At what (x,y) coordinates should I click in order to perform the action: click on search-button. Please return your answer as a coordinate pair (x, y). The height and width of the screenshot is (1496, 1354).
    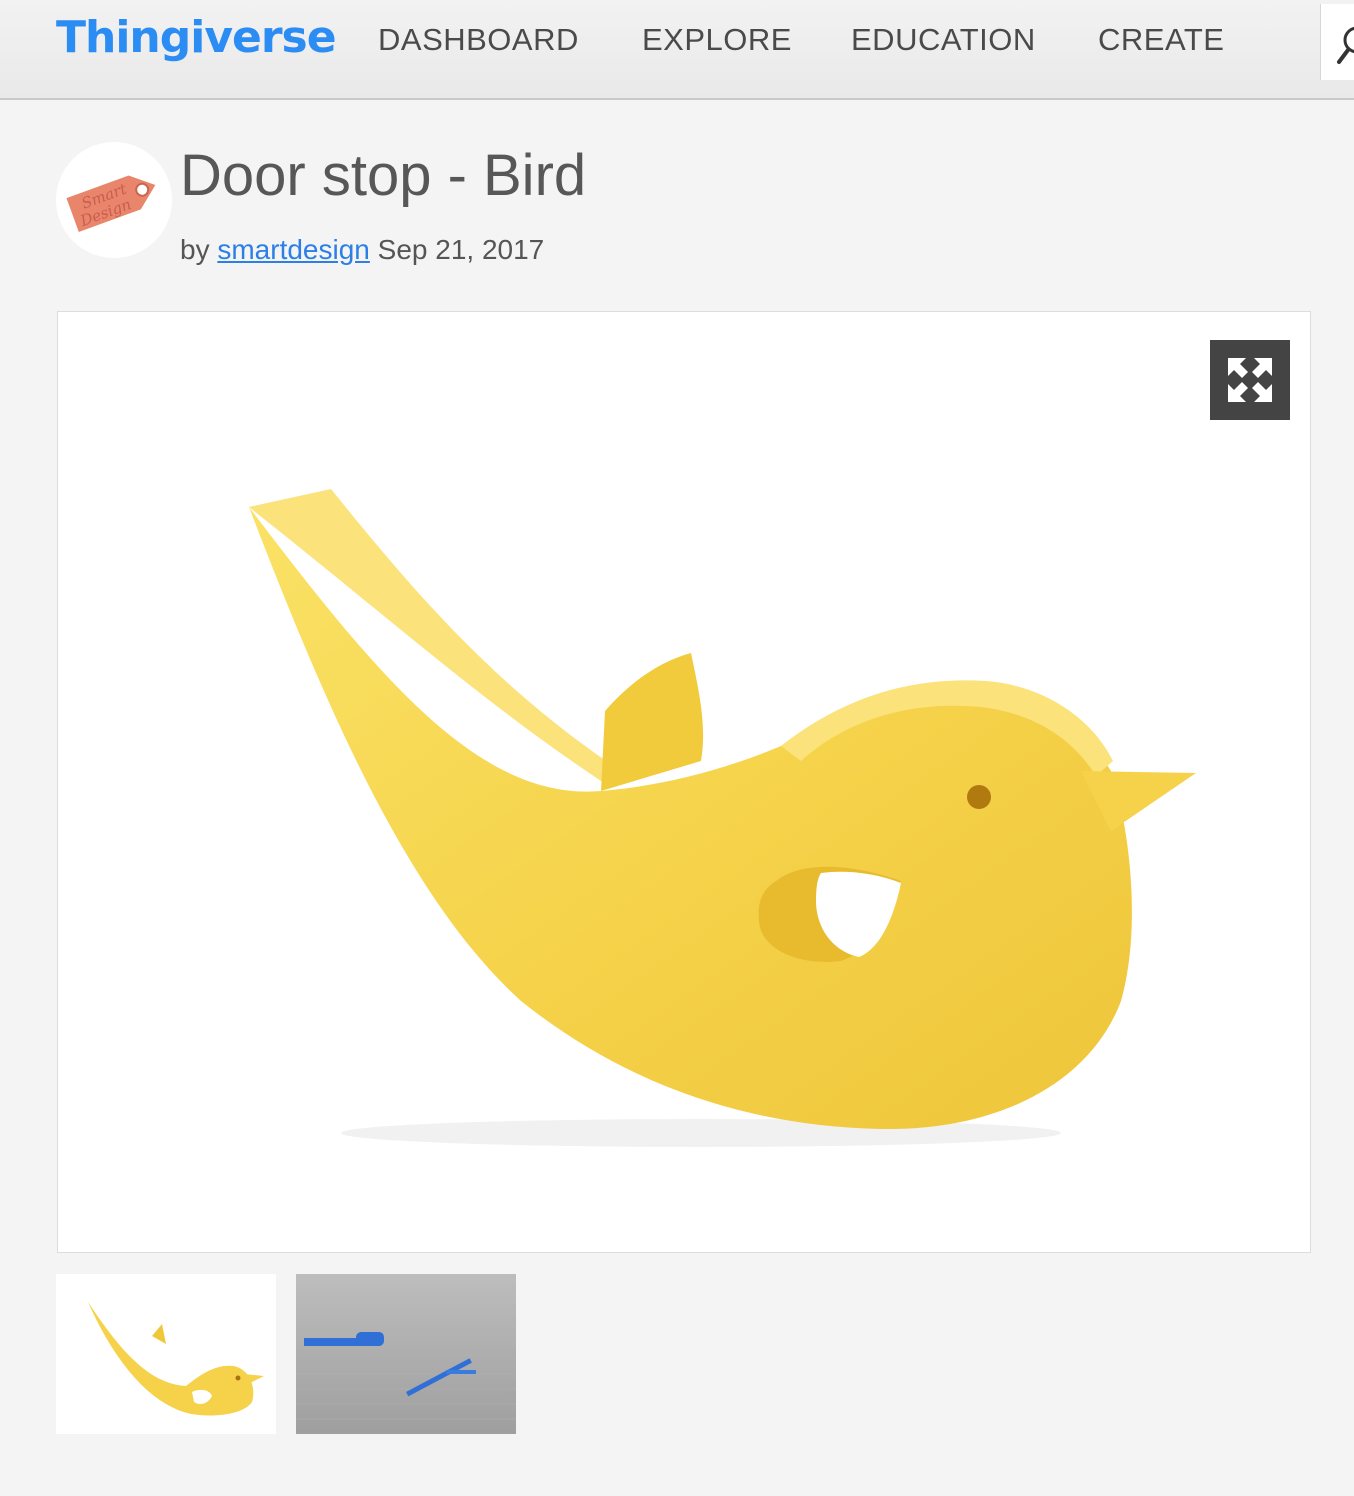
    Looking at the image, I should click on (1337, 42).